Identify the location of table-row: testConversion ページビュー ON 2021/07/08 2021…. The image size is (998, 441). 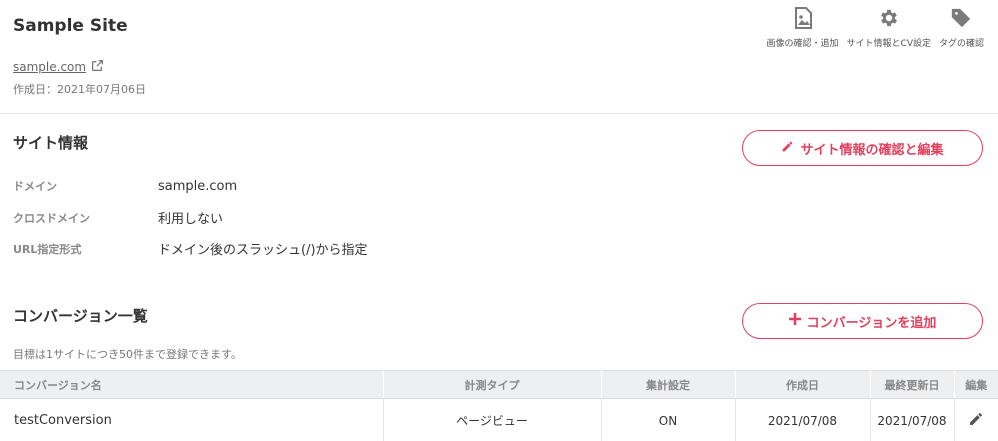
(499, 419).